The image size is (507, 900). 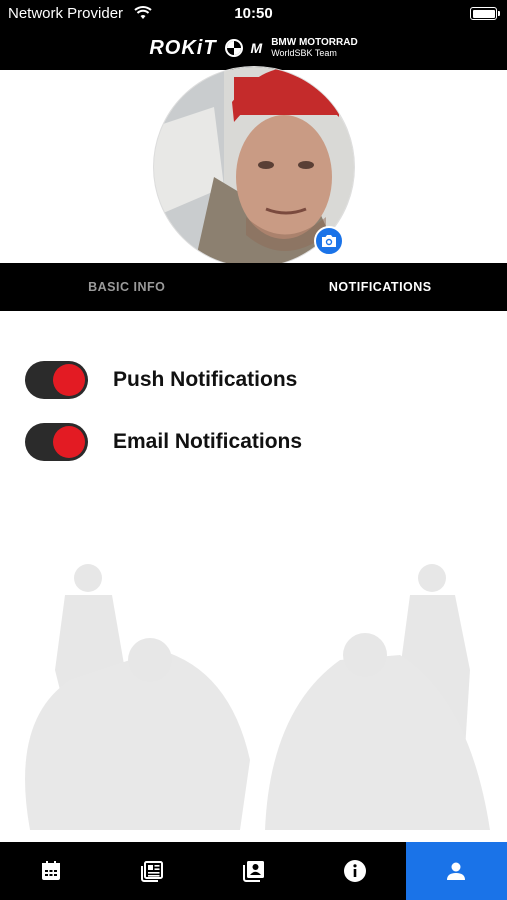 I want to click on profile-tabs: BASIC INFO NOTIFICATIONS, so click(x=253, y=287).